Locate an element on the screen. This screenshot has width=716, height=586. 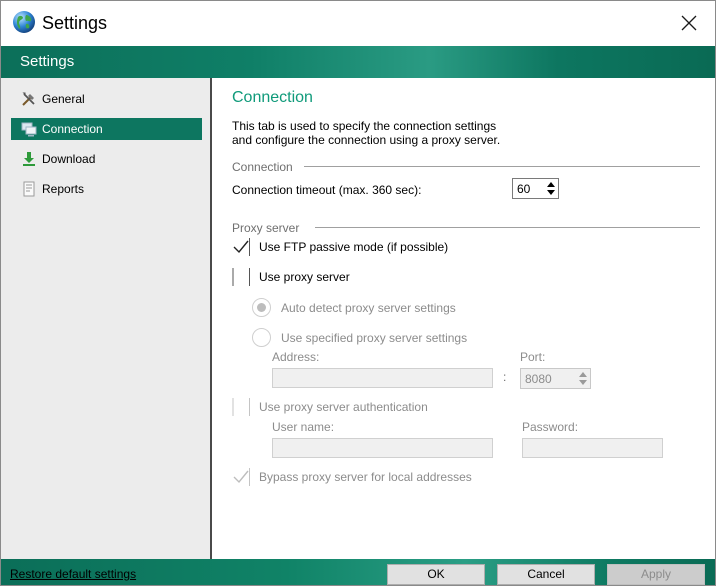
ftp-passive-checkbox: Use FTP passive mode (if possible) is located at coordinates (340, 247).